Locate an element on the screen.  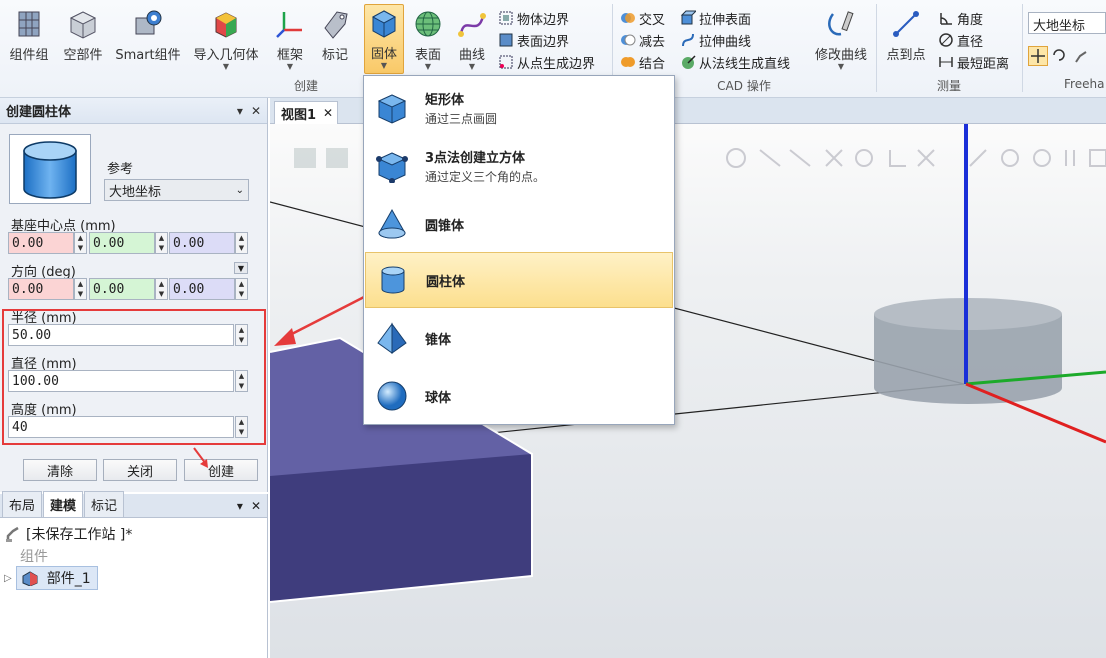
pause-icon is located at coordinates (1070, 158).